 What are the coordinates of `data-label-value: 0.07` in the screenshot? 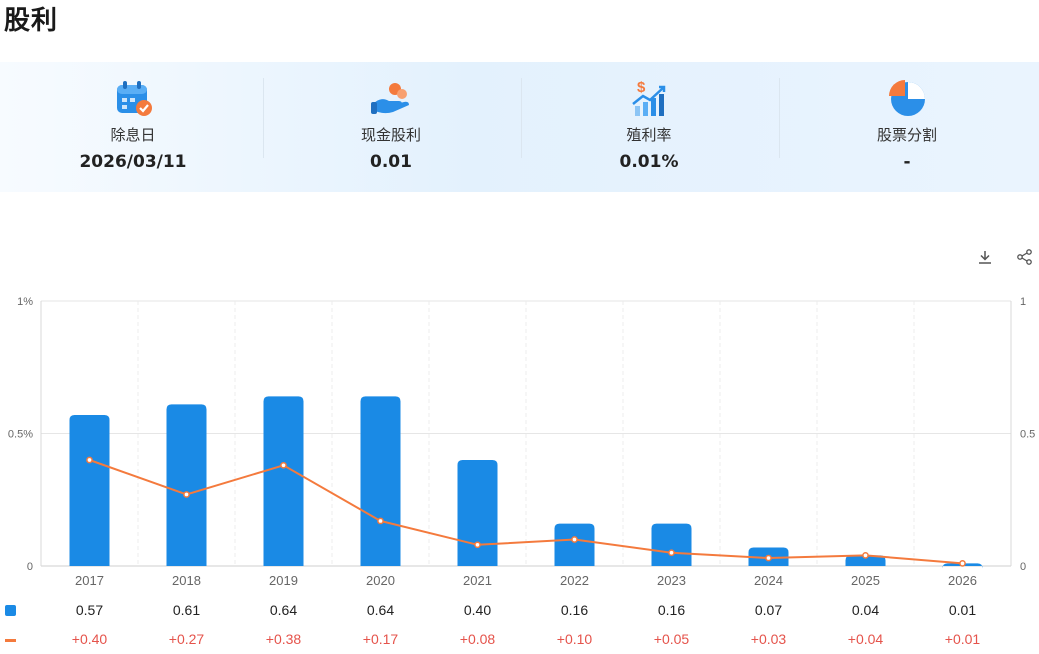 It's located at (768, 610).